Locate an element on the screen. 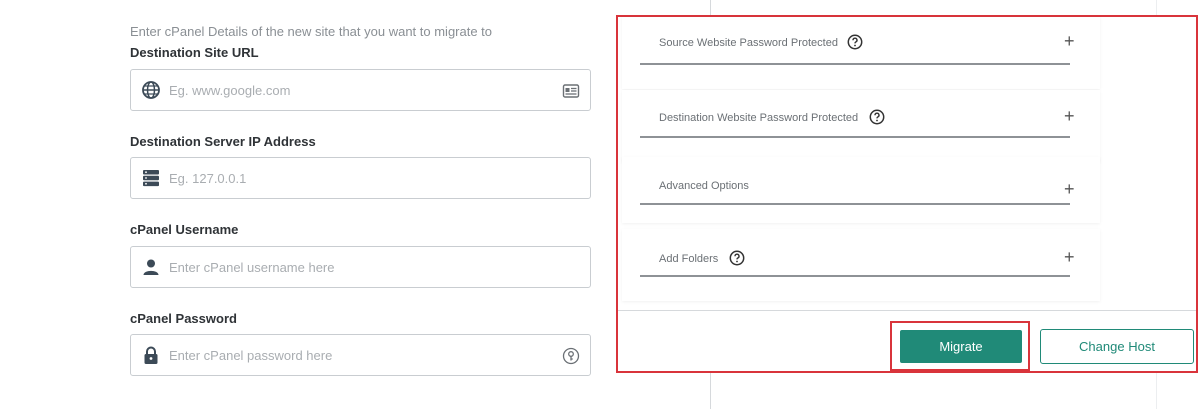 The image size is (1200, 409). server-ip-field is located at coordinates (360, 178).